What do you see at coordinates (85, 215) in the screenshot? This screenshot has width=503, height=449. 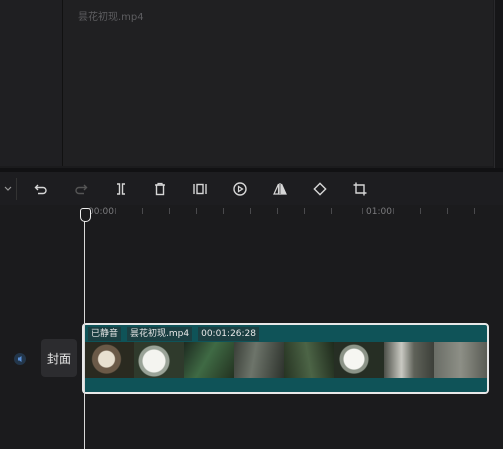 I see `playhead-handle` at bounding box center [85, 215].